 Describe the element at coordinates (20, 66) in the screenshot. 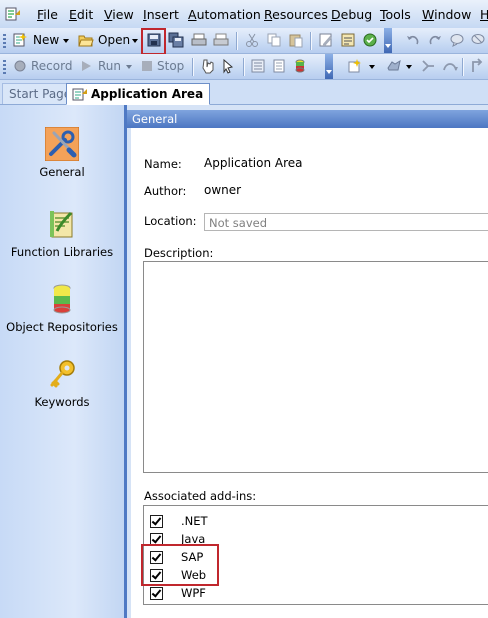

I see `record-icon` at that location.